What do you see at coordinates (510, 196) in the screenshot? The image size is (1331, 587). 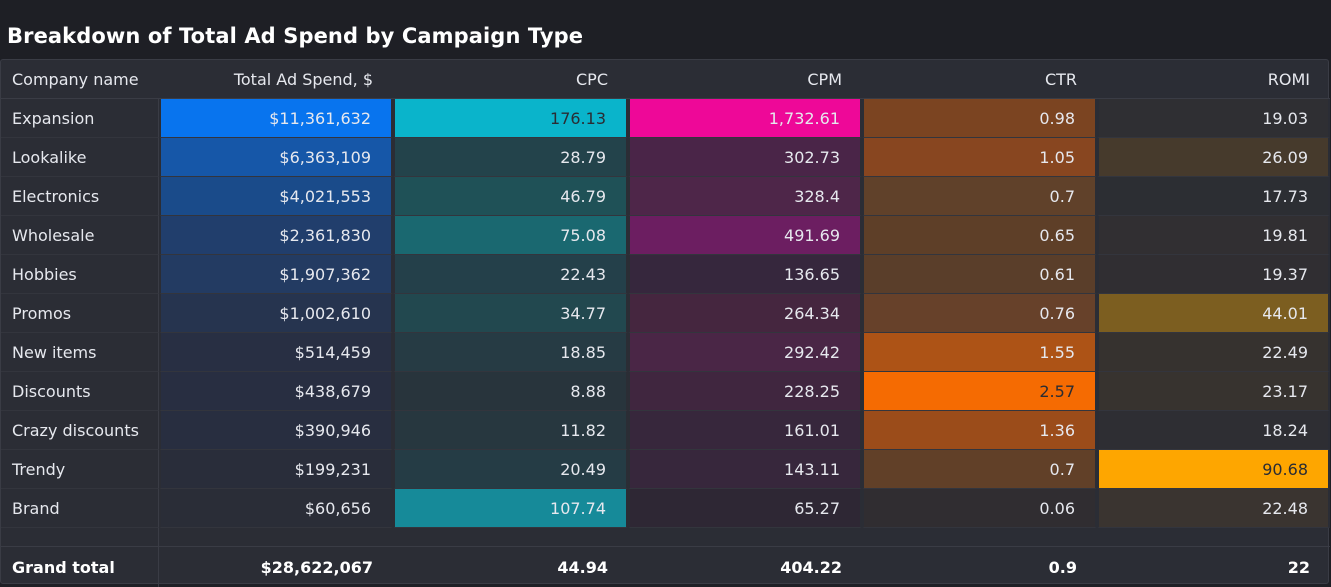 I see `cpc-cell: 46.79` at bounding box center [510, 196].